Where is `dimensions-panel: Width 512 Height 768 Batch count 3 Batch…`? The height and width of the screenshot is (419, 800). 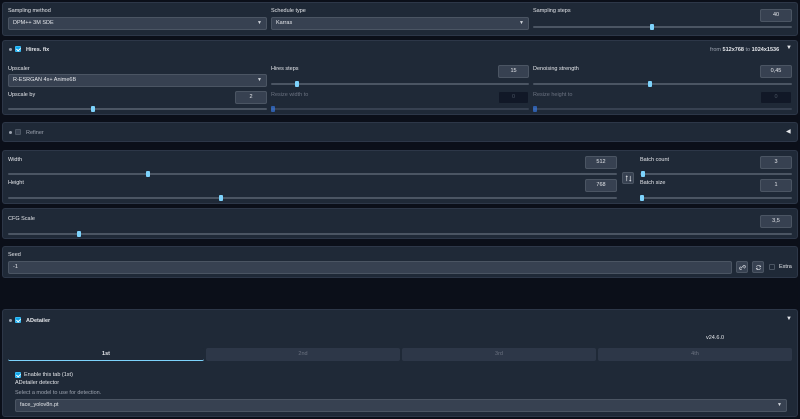
dimensions-panel: Width 512 Height 768 Batch count 3 Batch… is located at coordinates (400, 177).